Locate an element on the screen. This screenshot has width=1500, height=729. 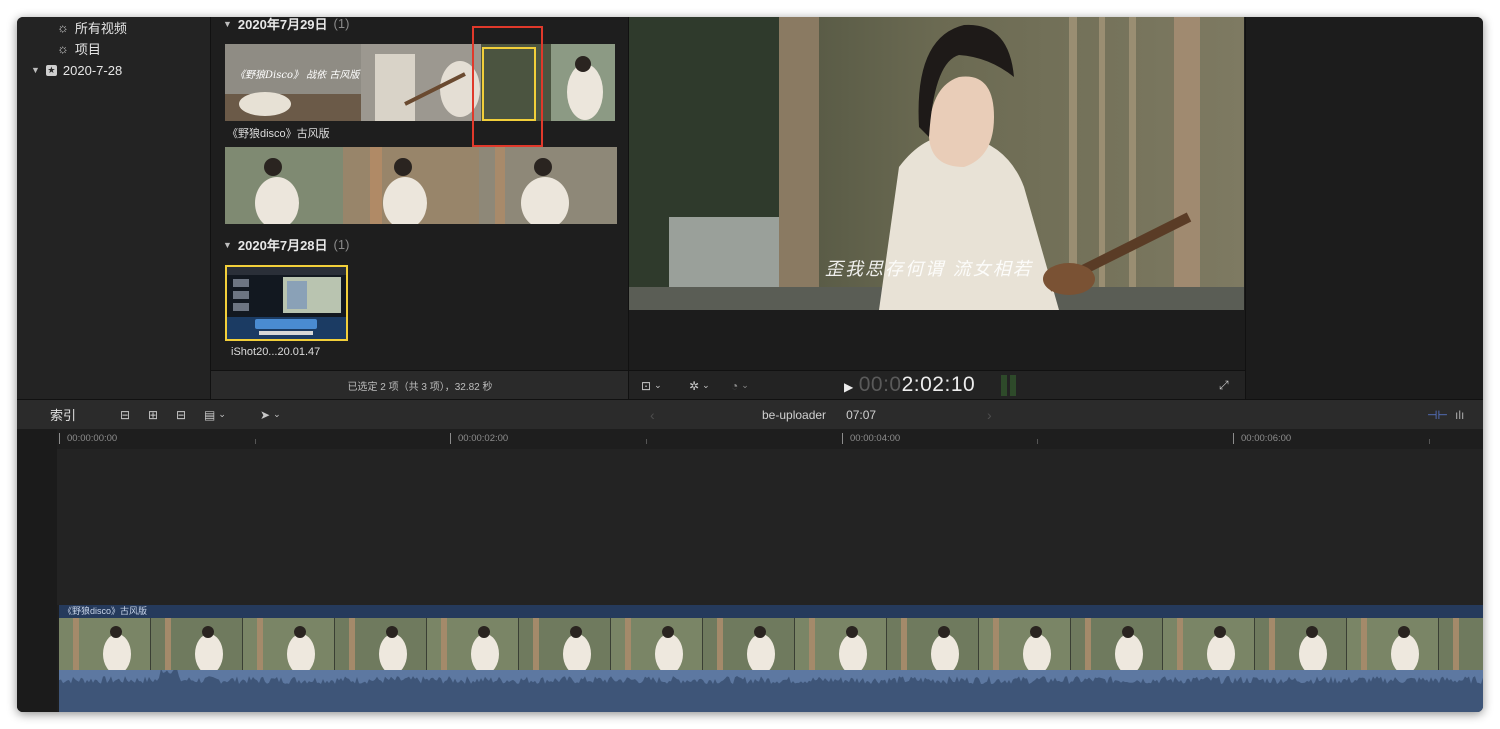
timecode-display: ▶ 00:02:02:10 is located at coordinates (909, 385).